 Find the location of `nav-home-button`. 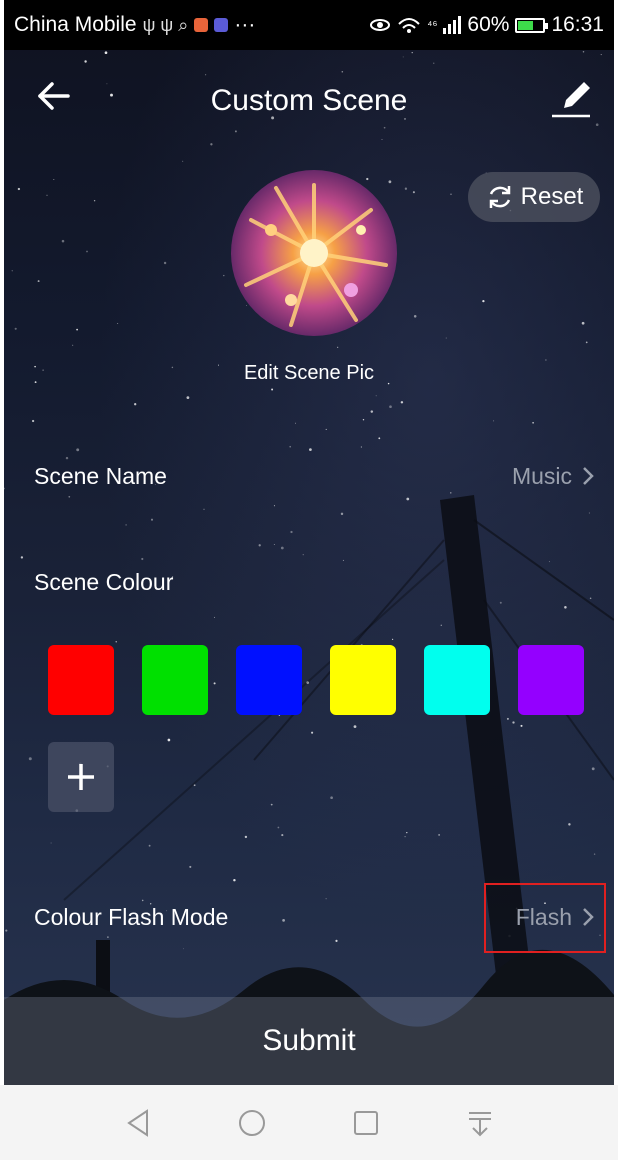

nav-home-button is located at coordinates (252, 1123).